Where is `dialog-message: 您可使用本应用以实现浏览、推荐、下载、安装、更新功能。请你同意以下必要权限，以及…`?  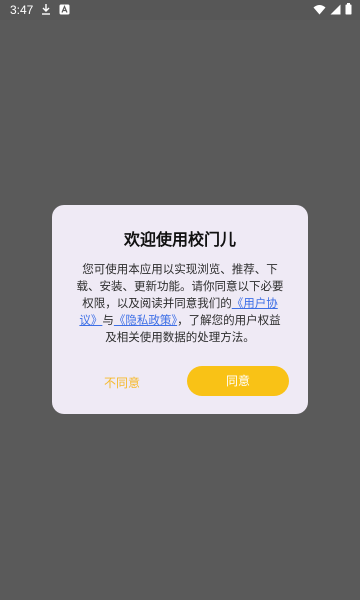
dialog-message: 您可使用本应用以实现浏览、推荐、下载、安装、更新功能。请你同意以下必要权限，以及… is located at coordinates (180, 303).